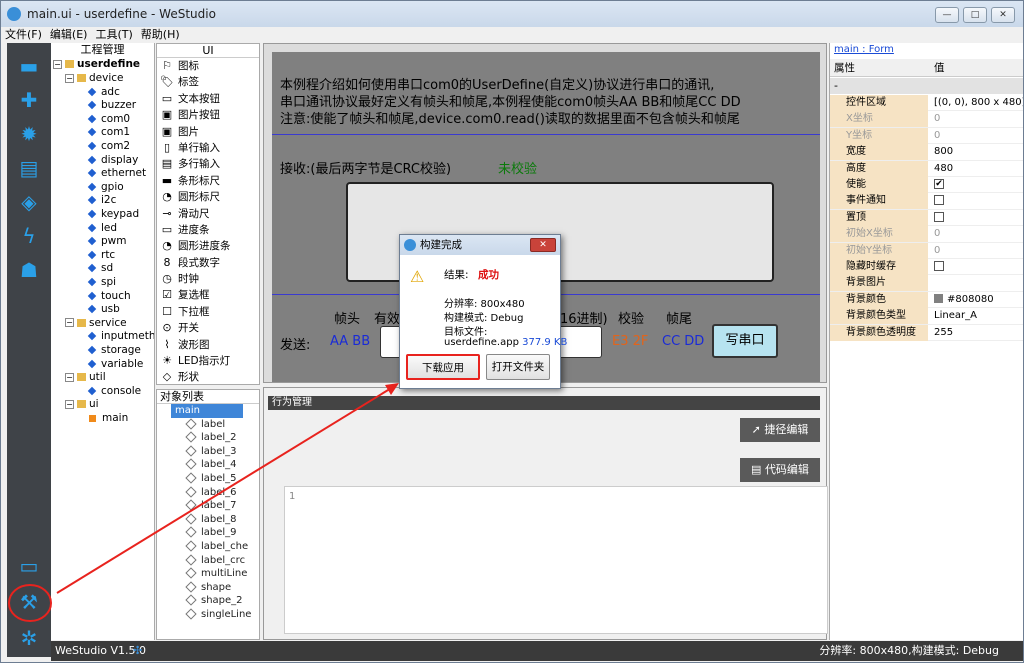 This screenshot has width=1024, height=663. What do you see at coordinates (926, 103) in the screenshot?
I see `property-row: 控件区域 [(0, 0), 800 x 480]` at bounding box center [926, 103].